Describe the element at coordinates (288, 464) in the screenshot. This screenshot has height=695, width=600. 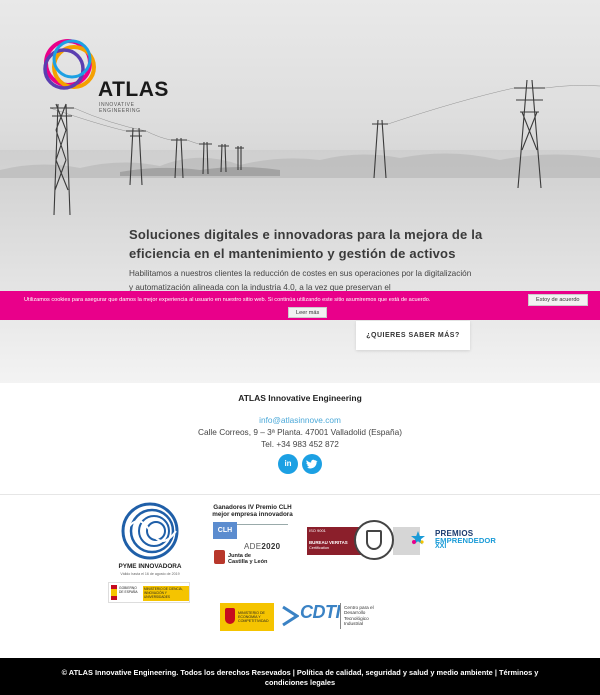
I see `linkedin-icon: in` at that location.